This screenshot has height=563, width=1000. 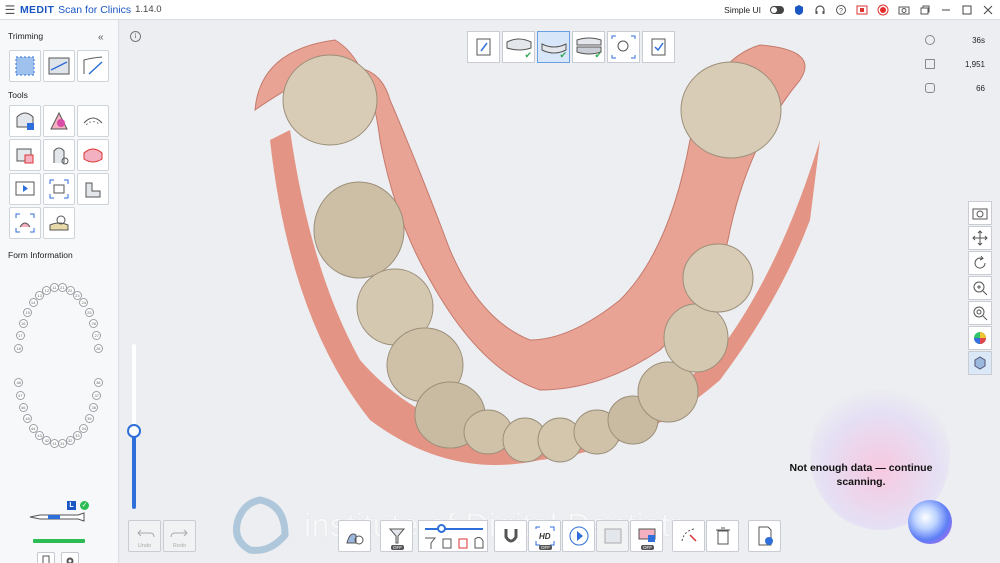 What do you see at coordinates (25, 223) in the screenshot?
I see `scan-frame-tool` at bounding box center [25, 223].